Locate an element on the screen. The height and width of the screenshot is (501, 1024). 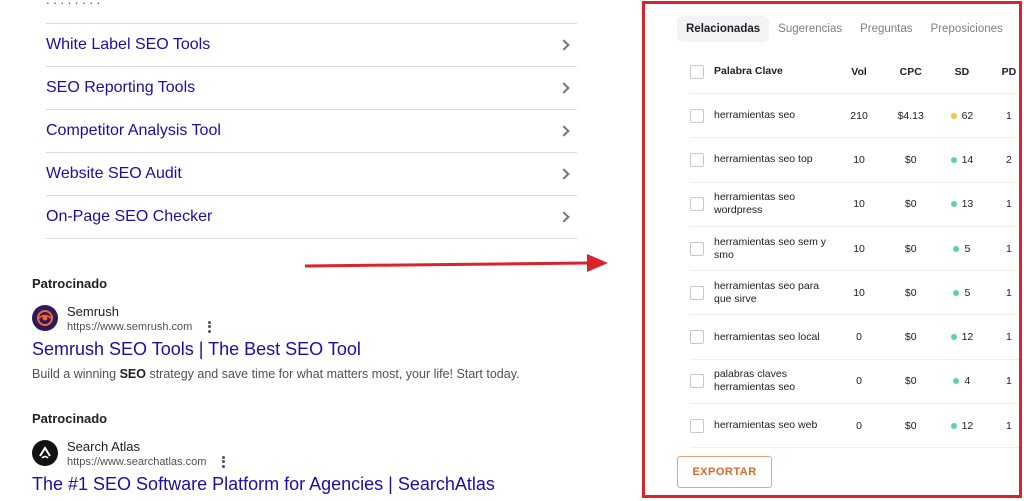
sd-cell: 13 is located at coordinates (962, 204).